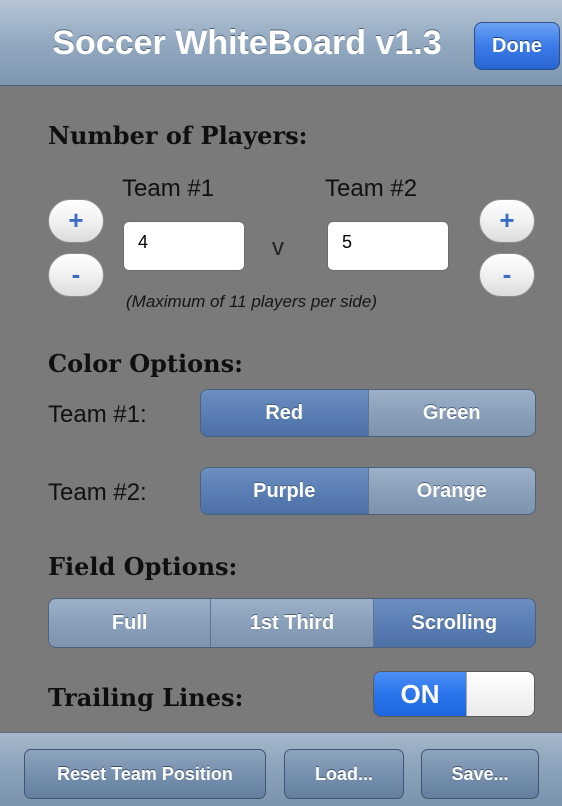 This screenshot has height=806, width=562. Describe the element at coordinates (451, 413) in the screenshot. I see `color-option-green: Green` at that location.